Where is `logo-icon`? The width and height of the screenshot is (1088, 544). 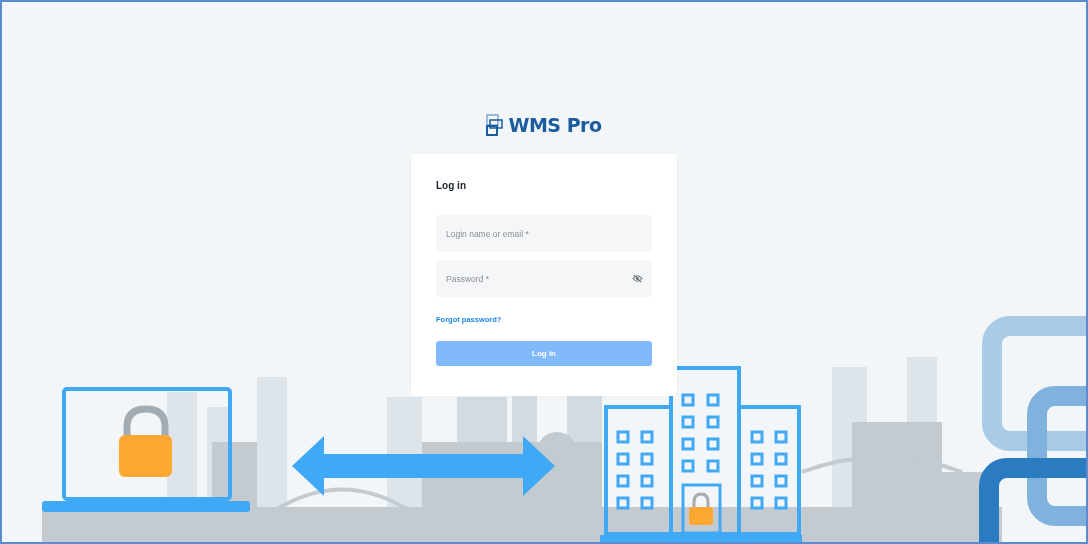 logo-icon is located at coordinates (495, 125).